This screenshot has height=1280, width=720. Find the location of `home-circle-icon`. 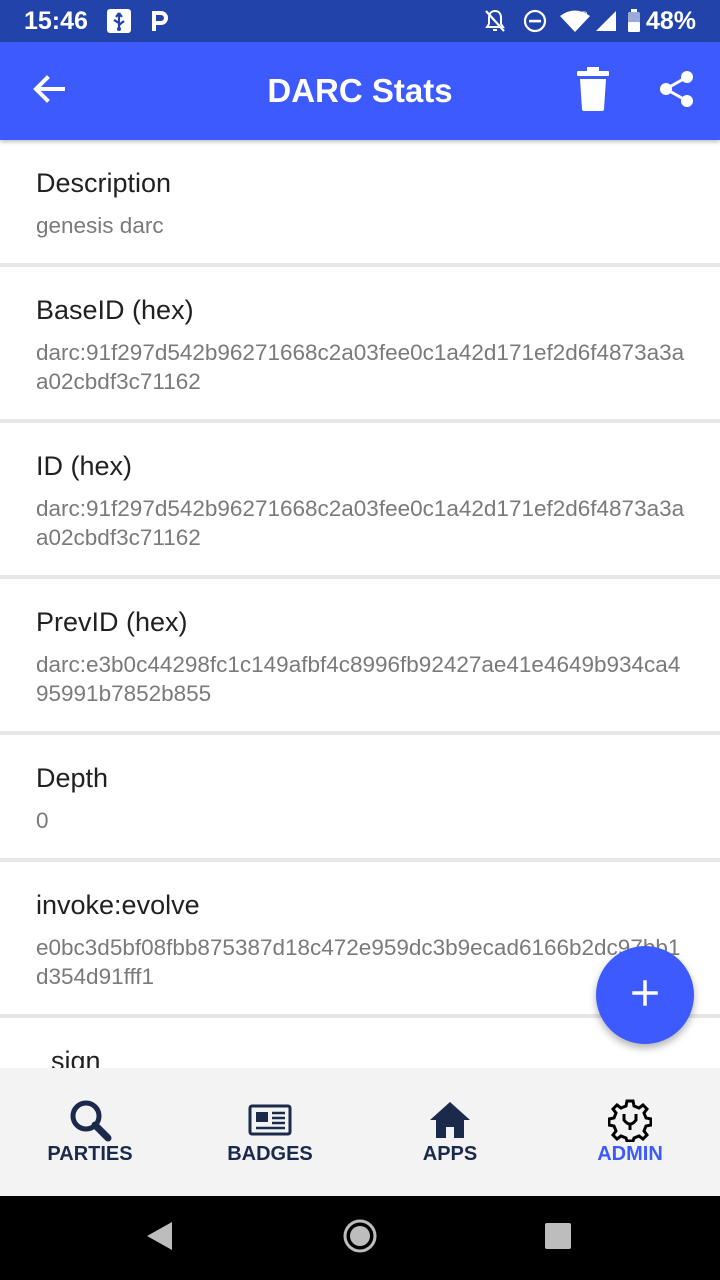

home-circle-icon is located at coordinates (360, 1238).